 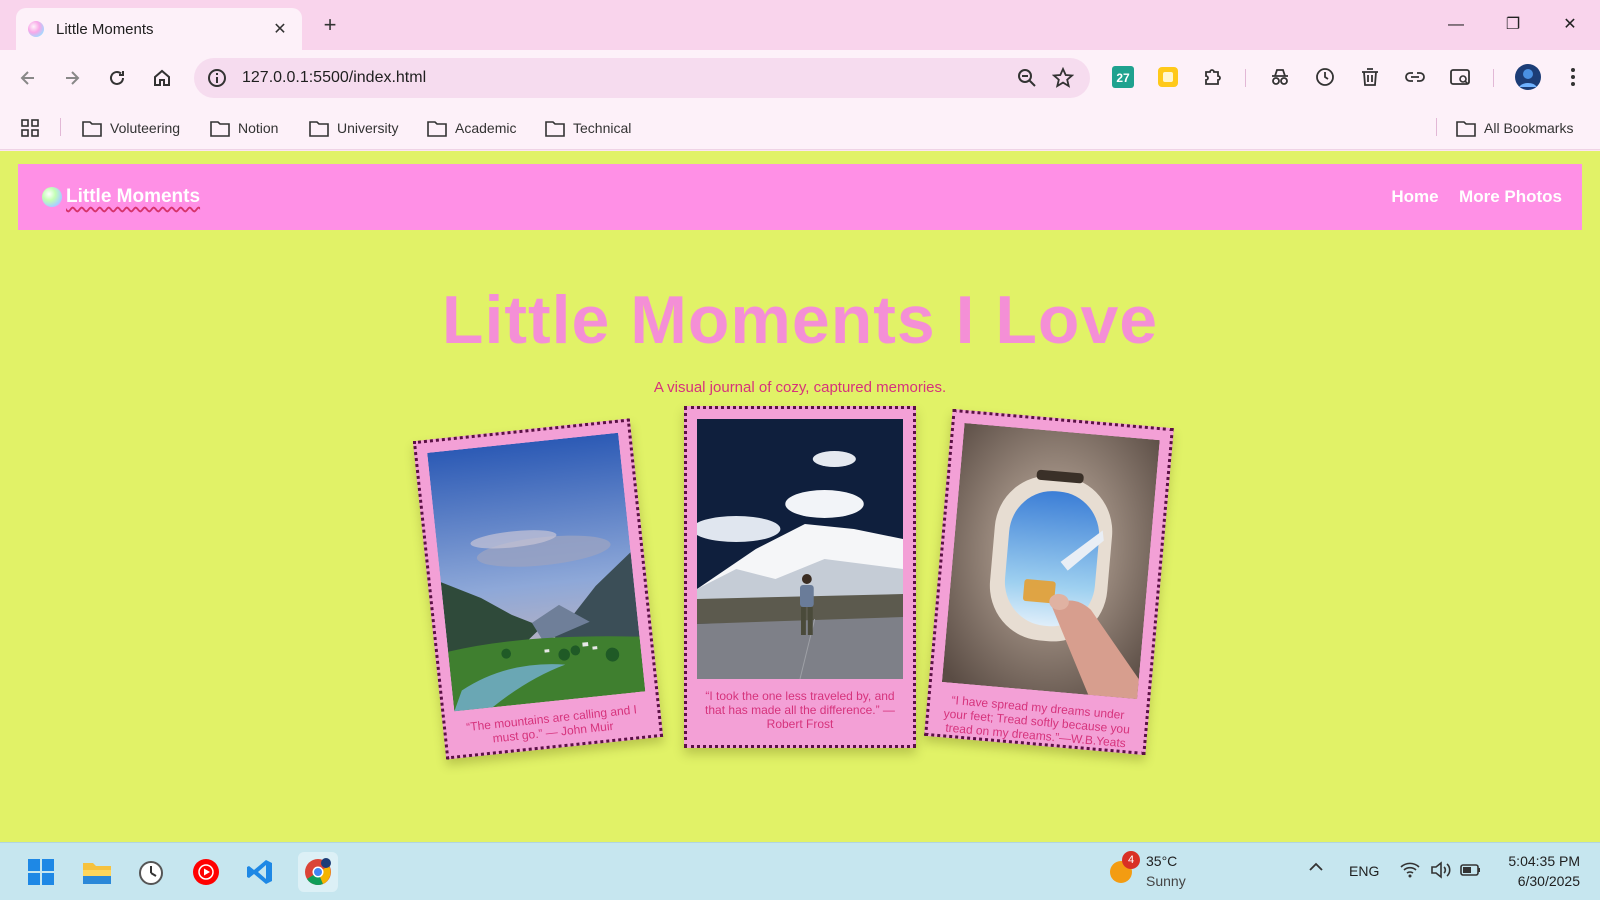 I want to click on nav-links: Home More Photos, so click(x=1468, y=197).